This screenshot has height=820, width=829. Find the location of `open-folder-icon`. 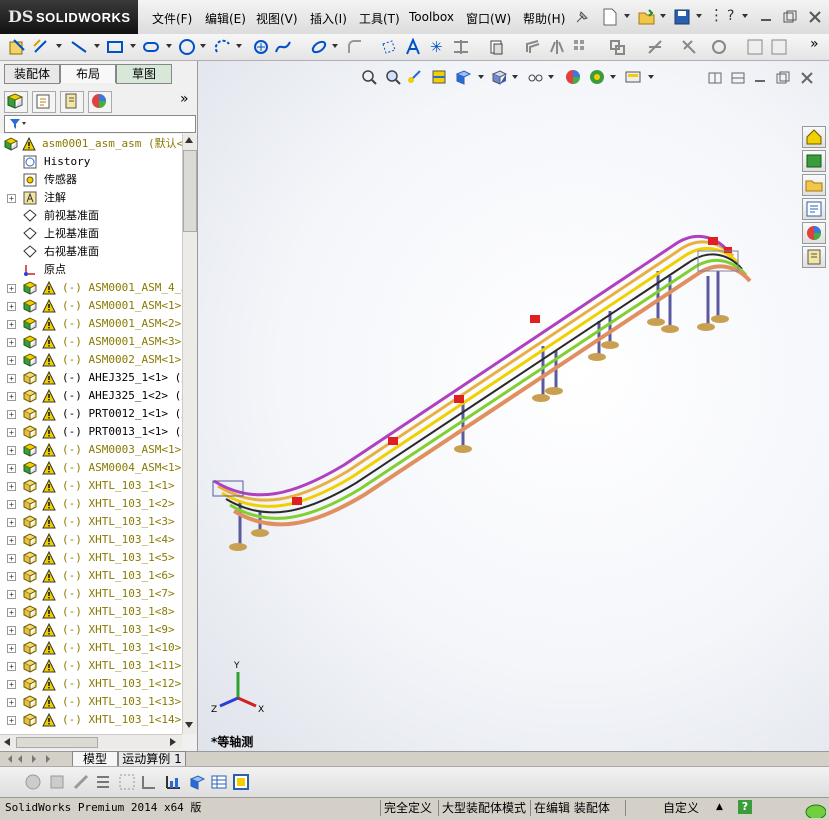

open-folder-icon is located at coordinates (647, 17).